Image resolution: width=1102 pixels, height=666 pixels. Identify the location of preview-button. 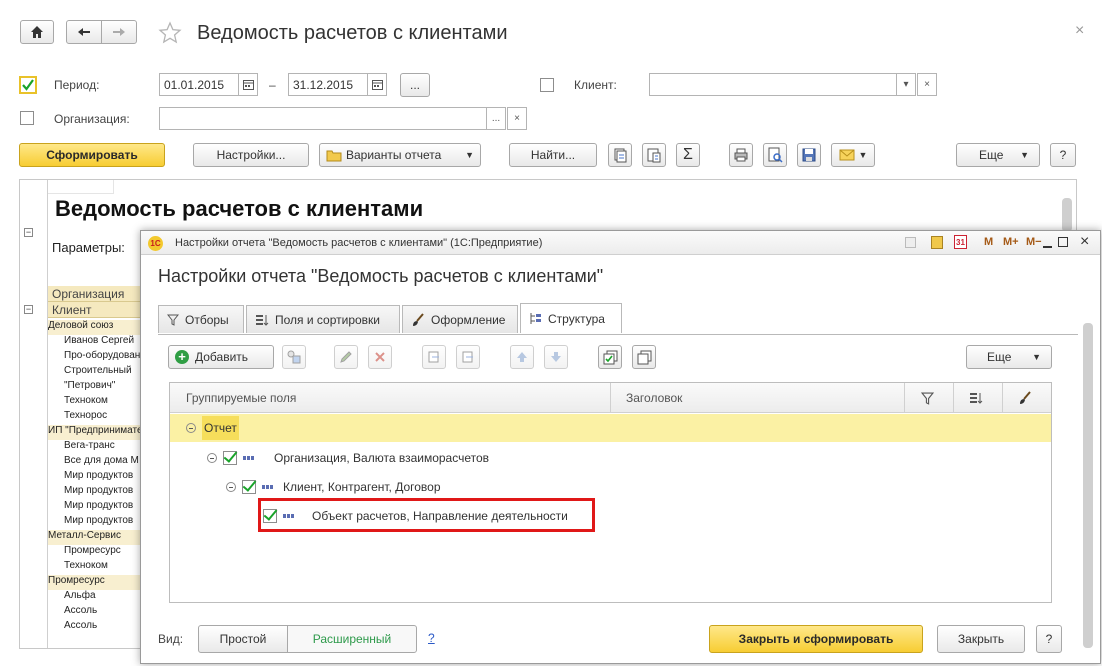
(775, 155).